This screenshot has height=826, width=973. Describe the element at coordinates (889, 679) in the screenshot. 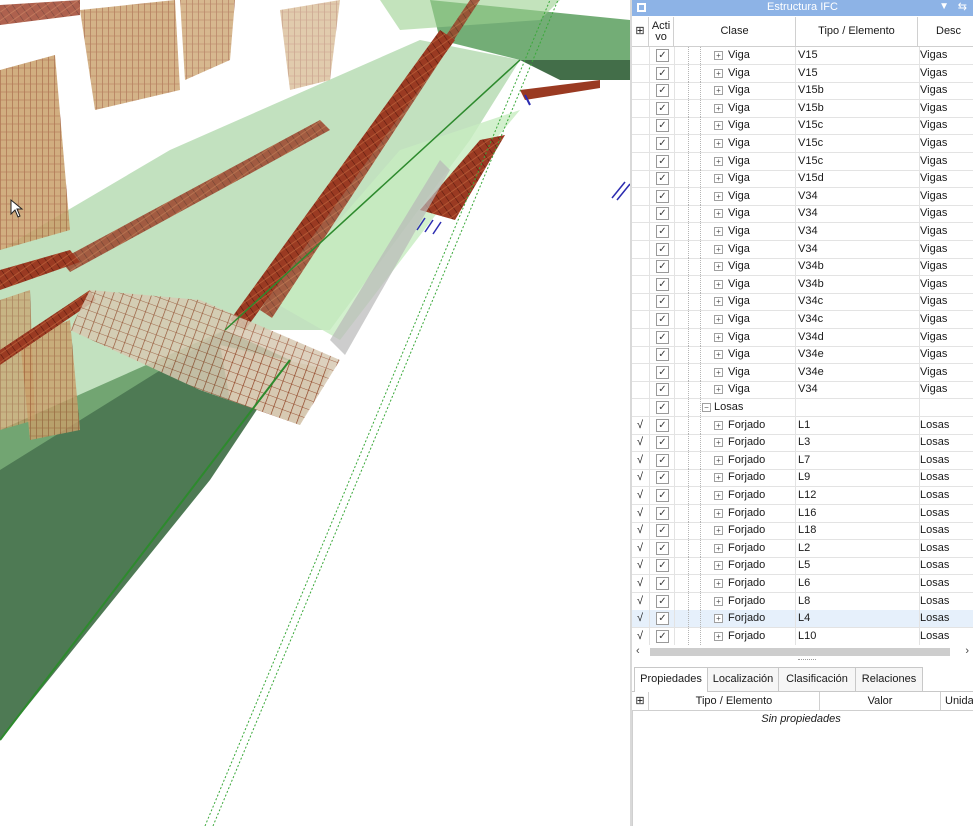

I see `tab-relaciones: Relaciones` at that location.